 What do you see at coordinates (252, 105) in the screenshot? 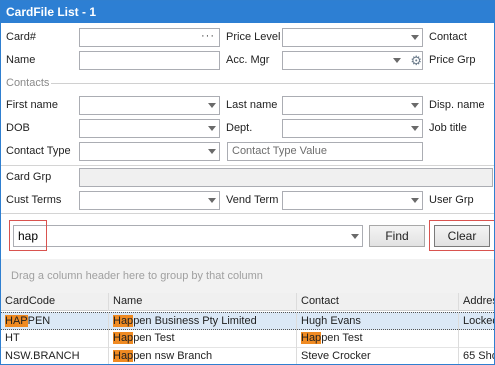
I see `last-name-label: Last name` at bounding box center [252, 105].